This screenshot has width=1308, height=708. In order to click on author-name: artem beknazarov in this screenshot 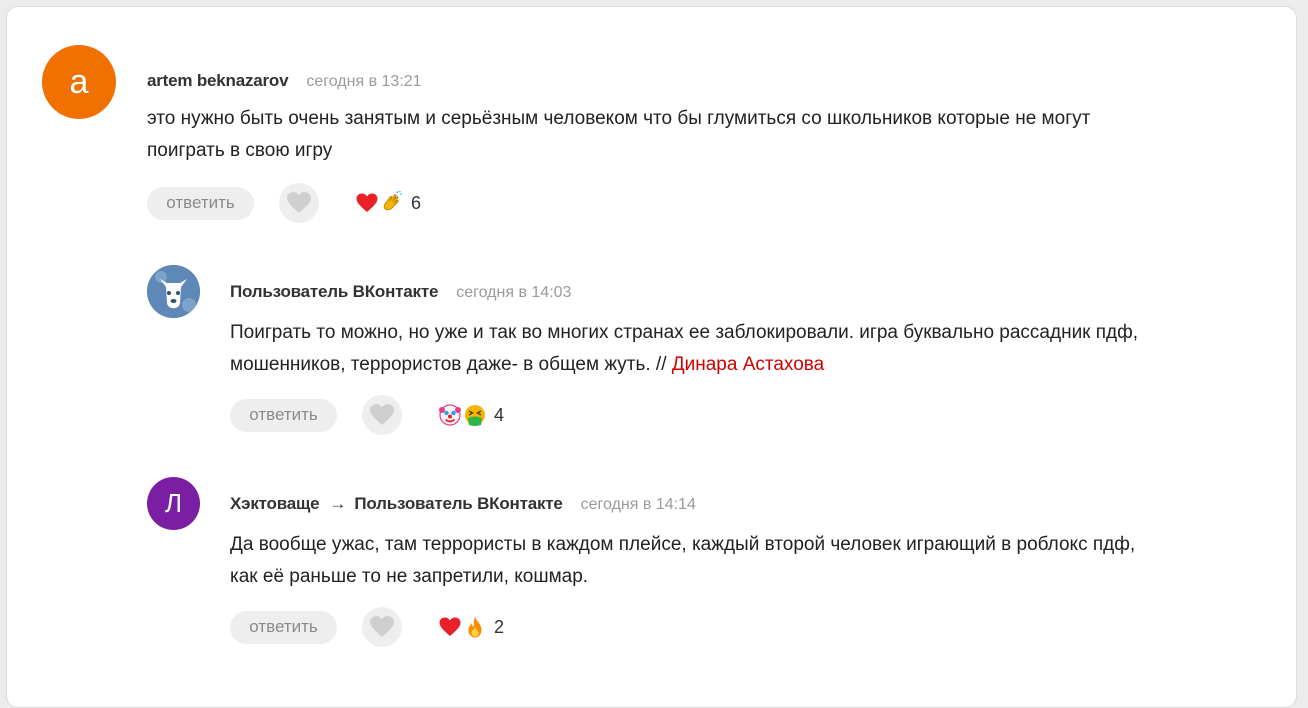, I will do `click(218, 81)`.